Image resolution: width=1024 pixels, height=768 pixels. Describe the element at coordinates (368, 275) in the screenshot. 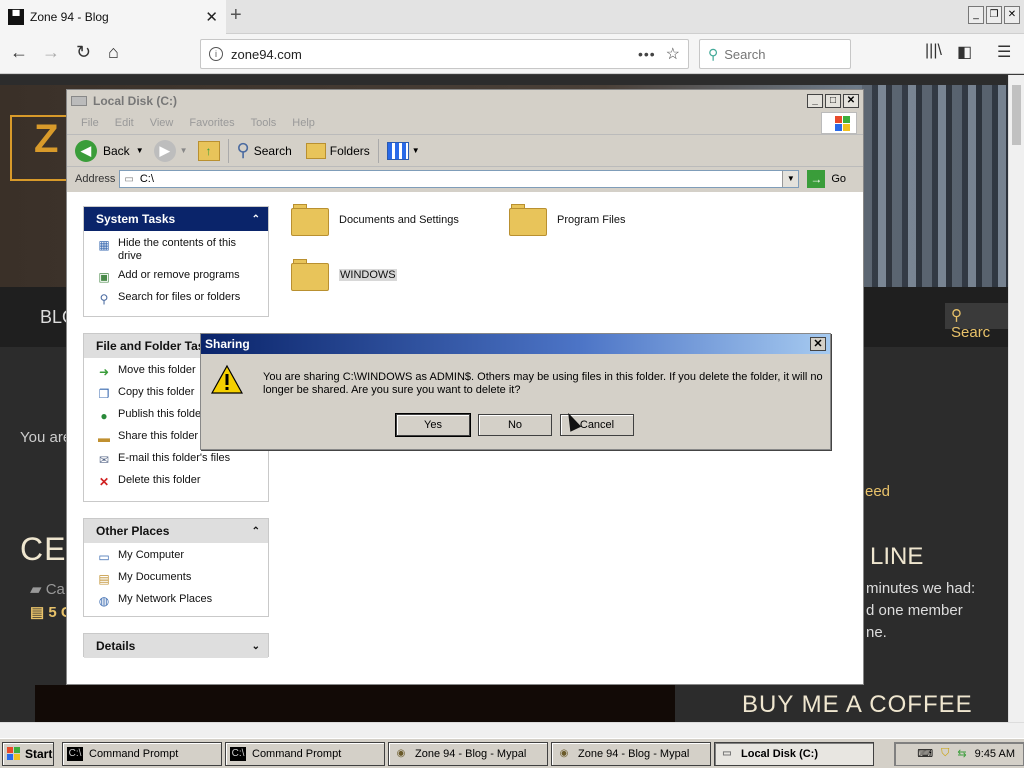

I see `folder-label: WINDOWS` at that location.